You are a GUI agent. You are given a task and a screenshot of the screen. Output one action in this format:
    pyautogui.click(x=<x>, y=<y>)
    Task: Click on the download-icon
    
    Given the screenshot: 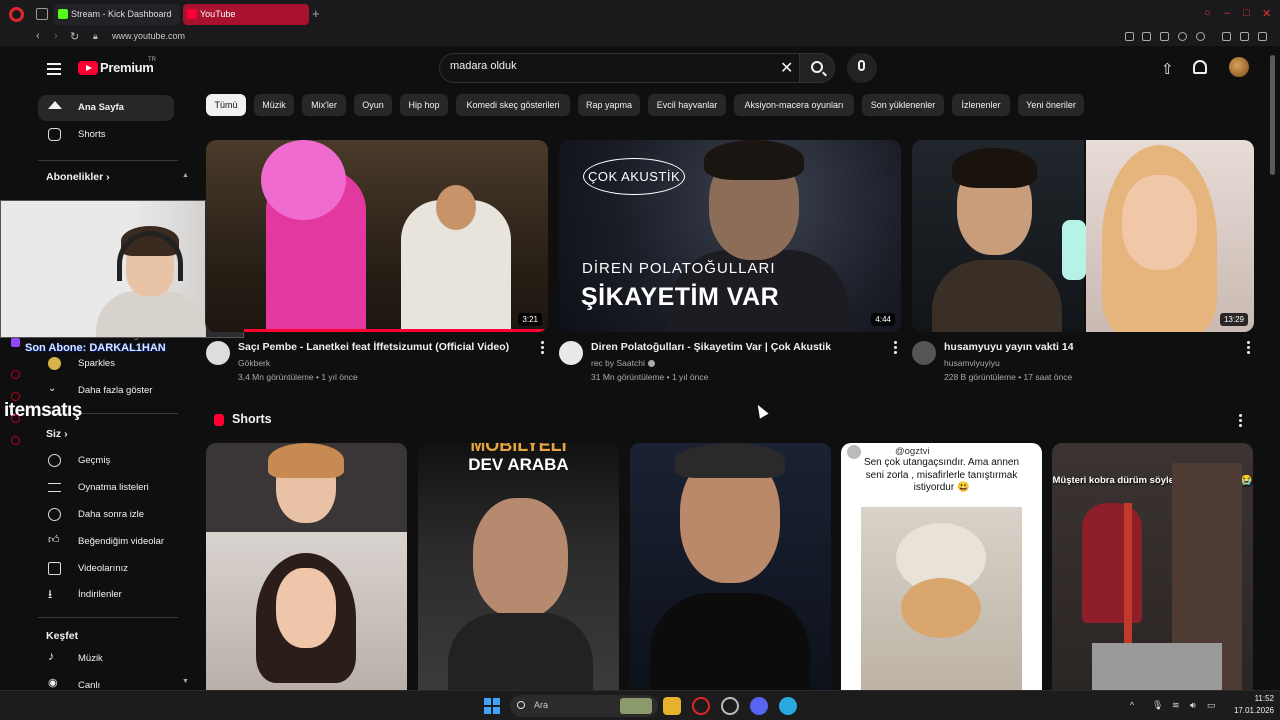 What is the action you would take?
    pyautogui.click(x=1244, y=36)
    